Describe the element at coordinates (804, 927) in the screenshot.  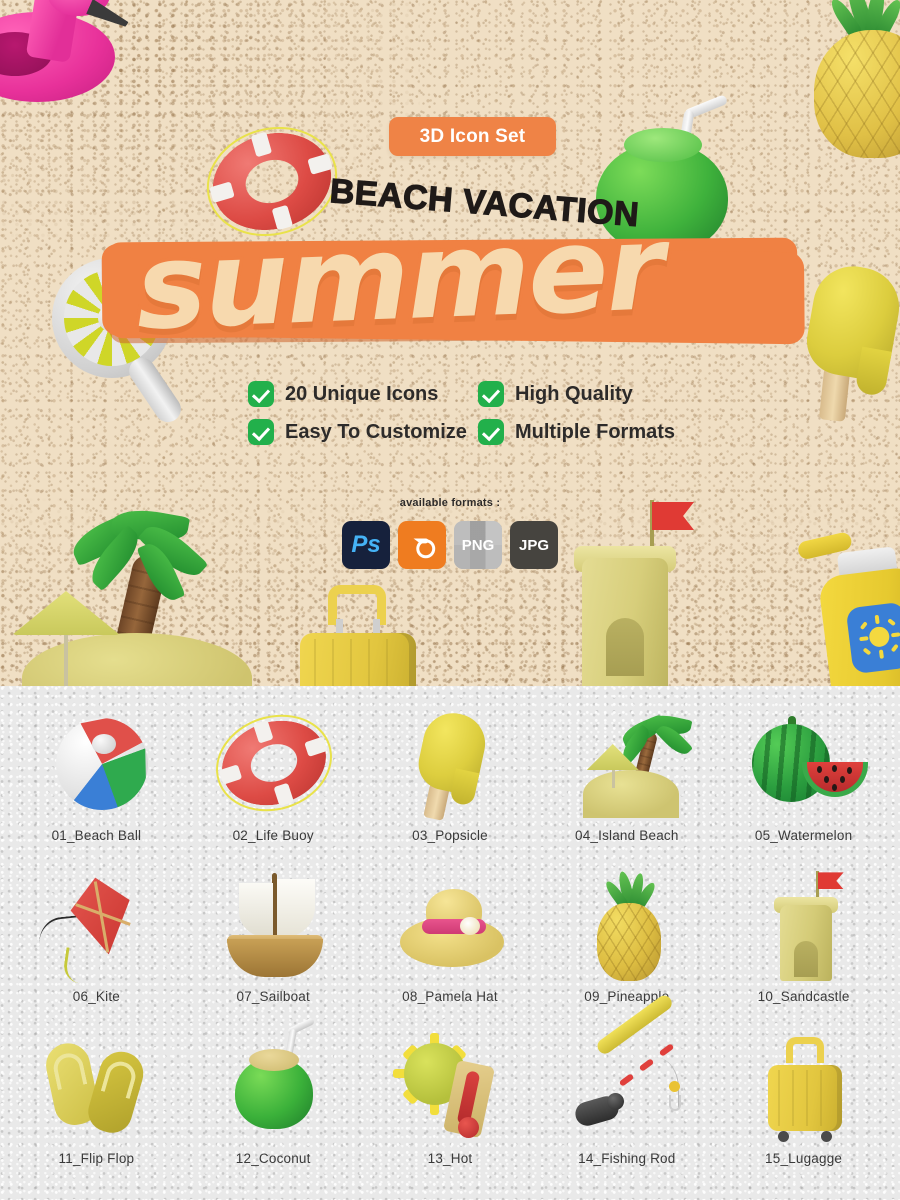
I see `sandcastle-icon` at that location.